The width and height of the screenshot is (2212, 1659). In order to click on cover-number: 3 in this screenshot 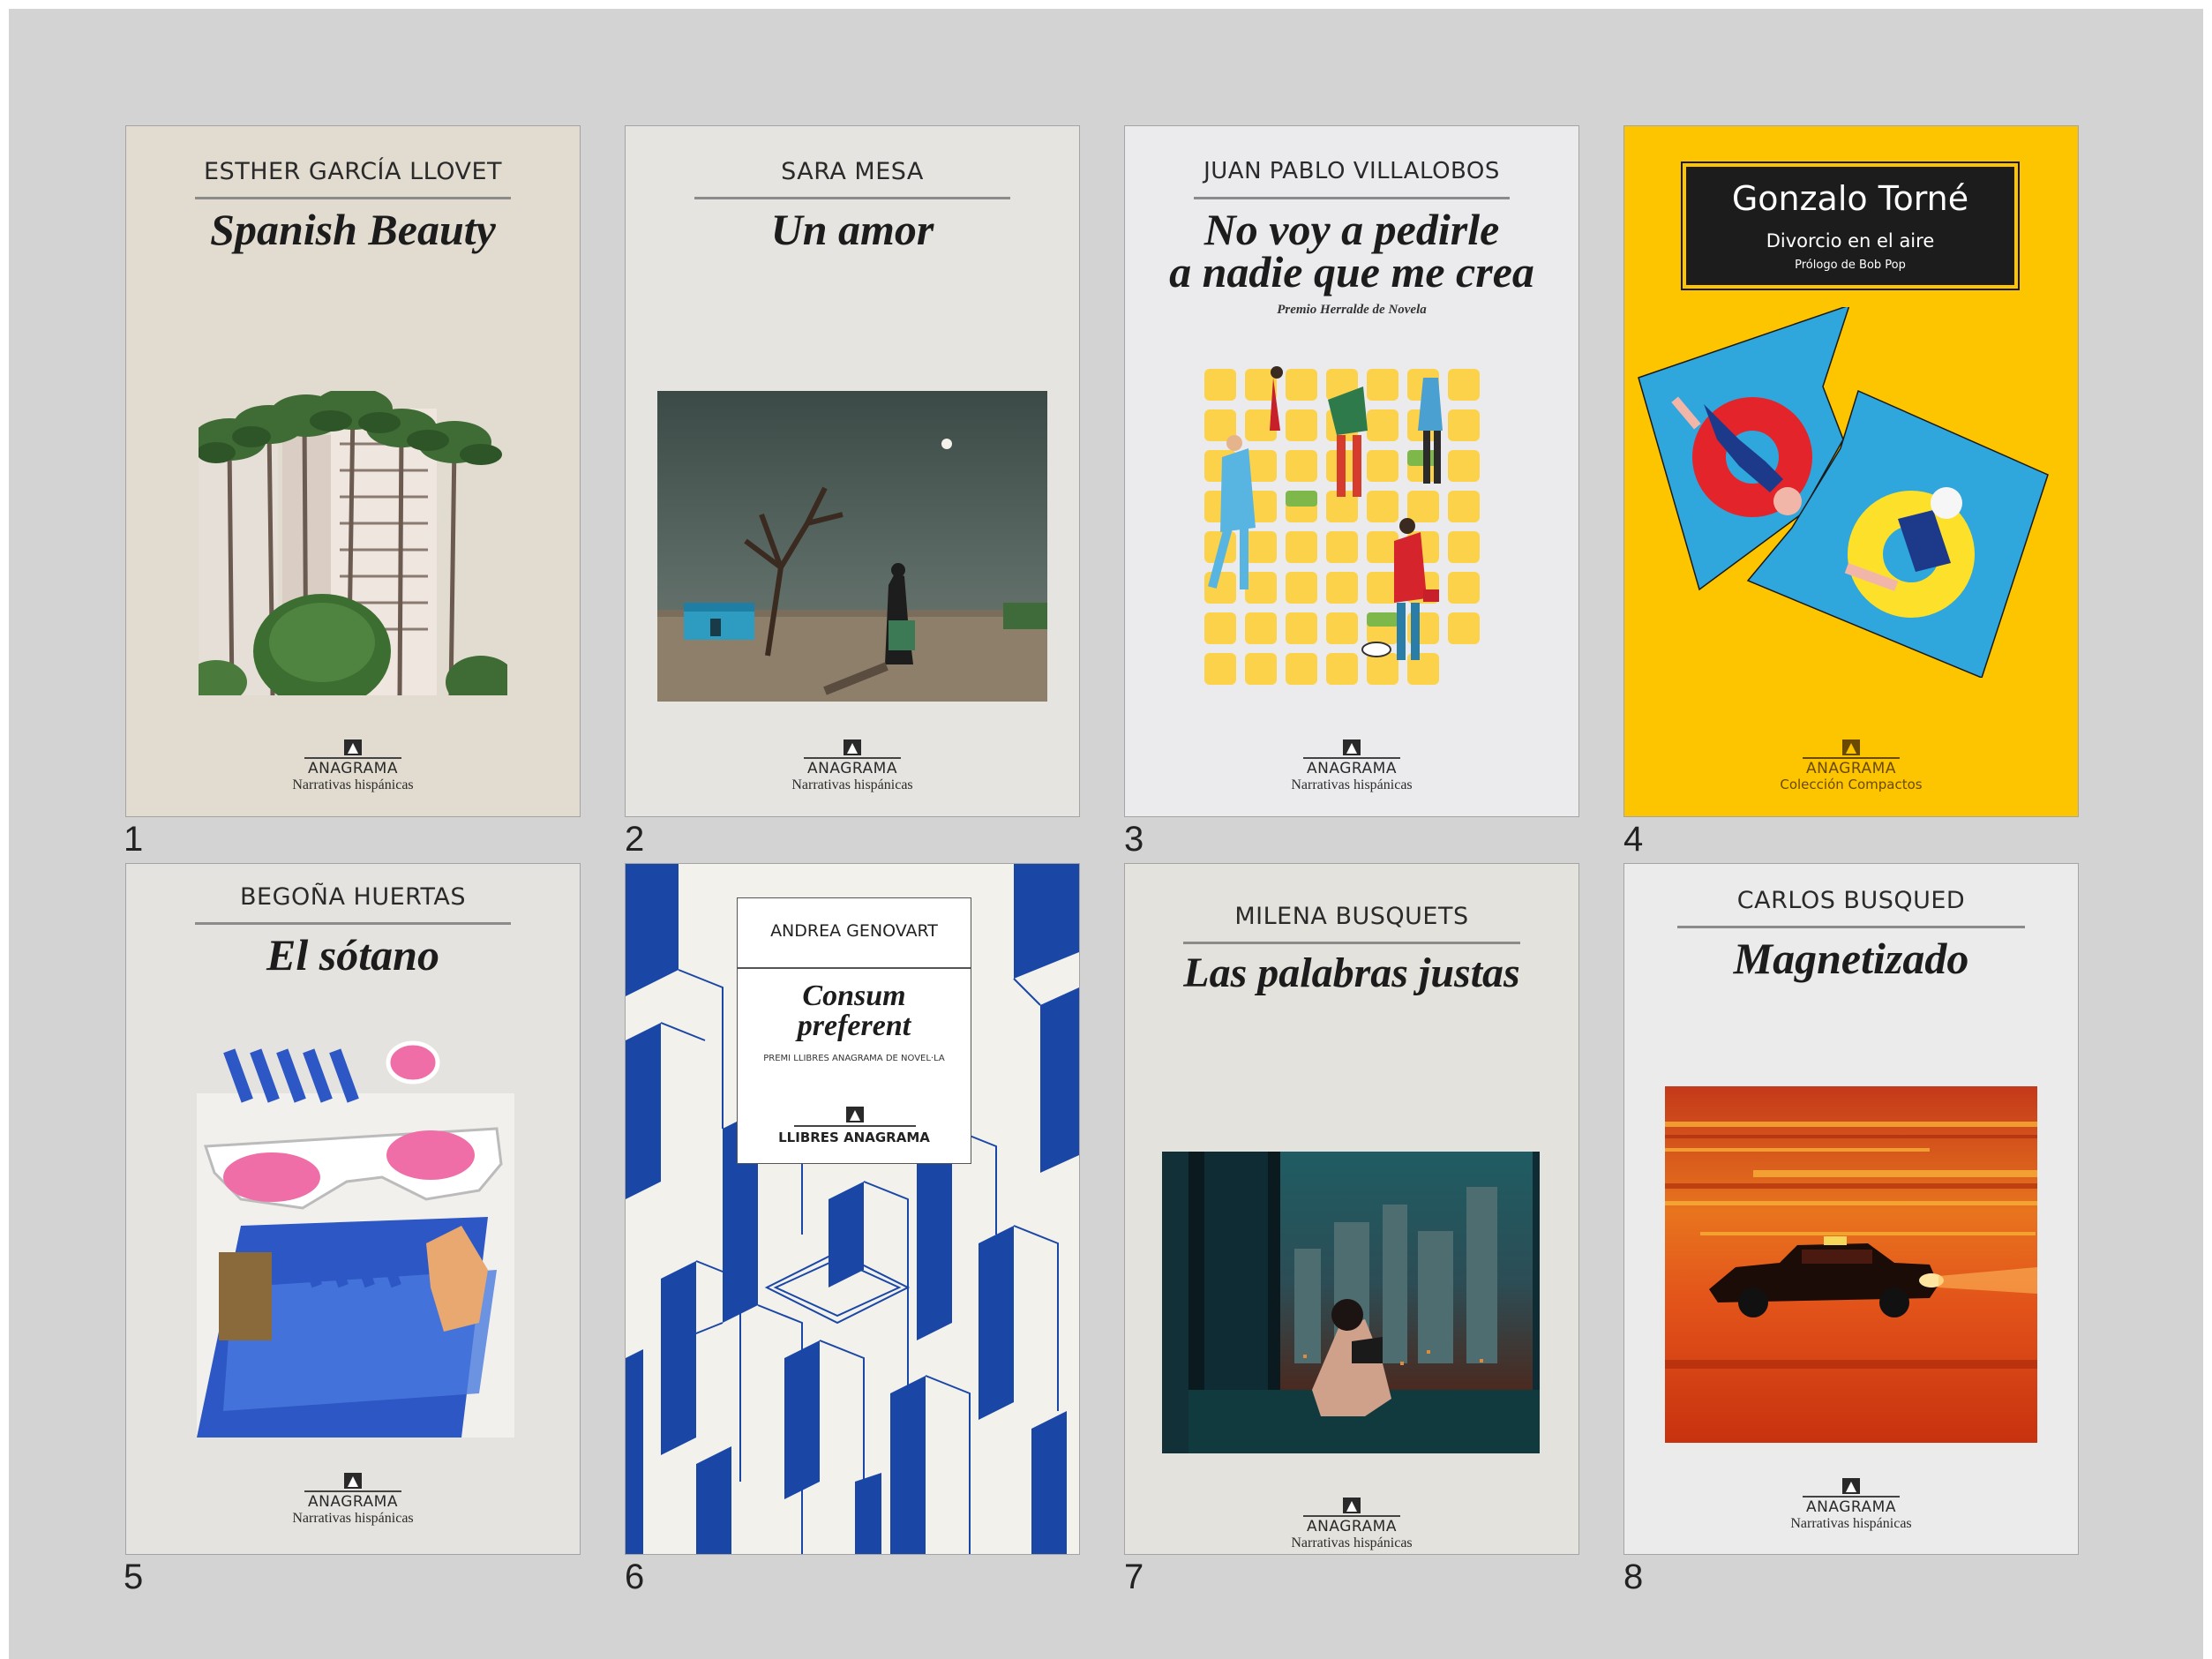, I will do `click(1134, 840)`.